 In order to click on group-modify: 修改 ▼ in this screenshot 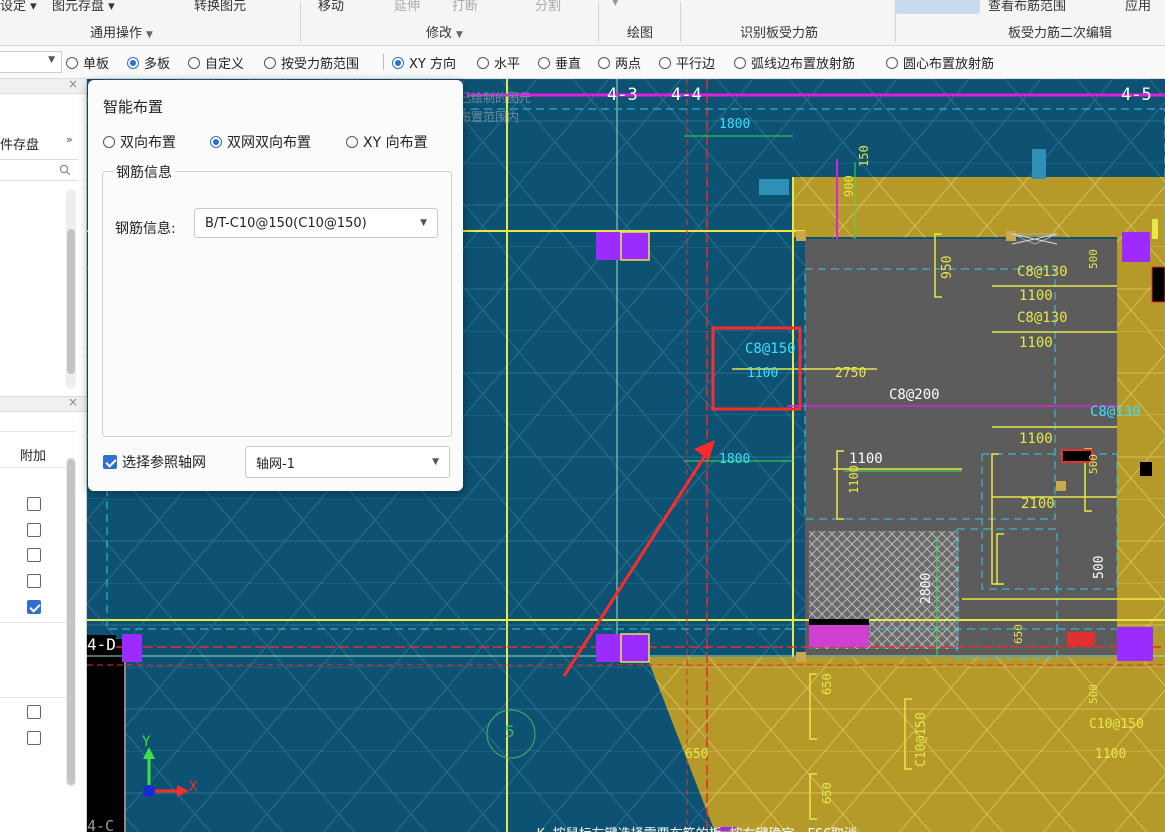, I will do `click(444, 31)`.